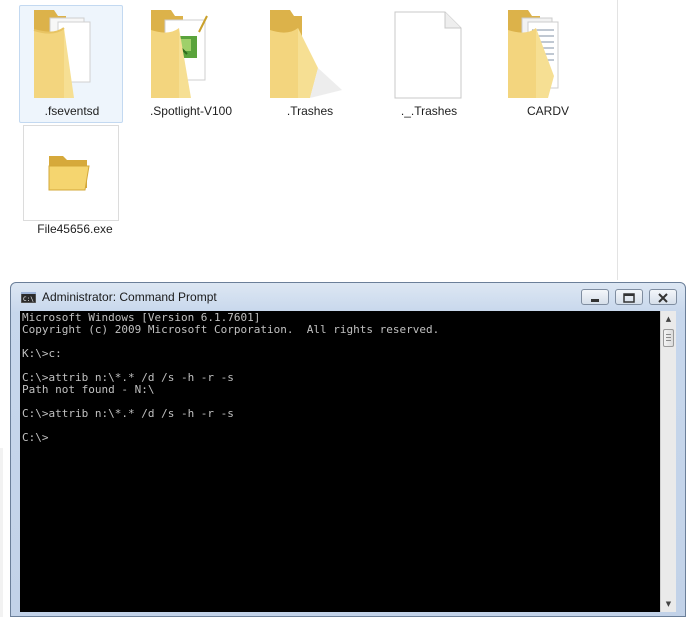 This screenshot has height=617, width=686. I want to click on close-button, so click(663, 297).